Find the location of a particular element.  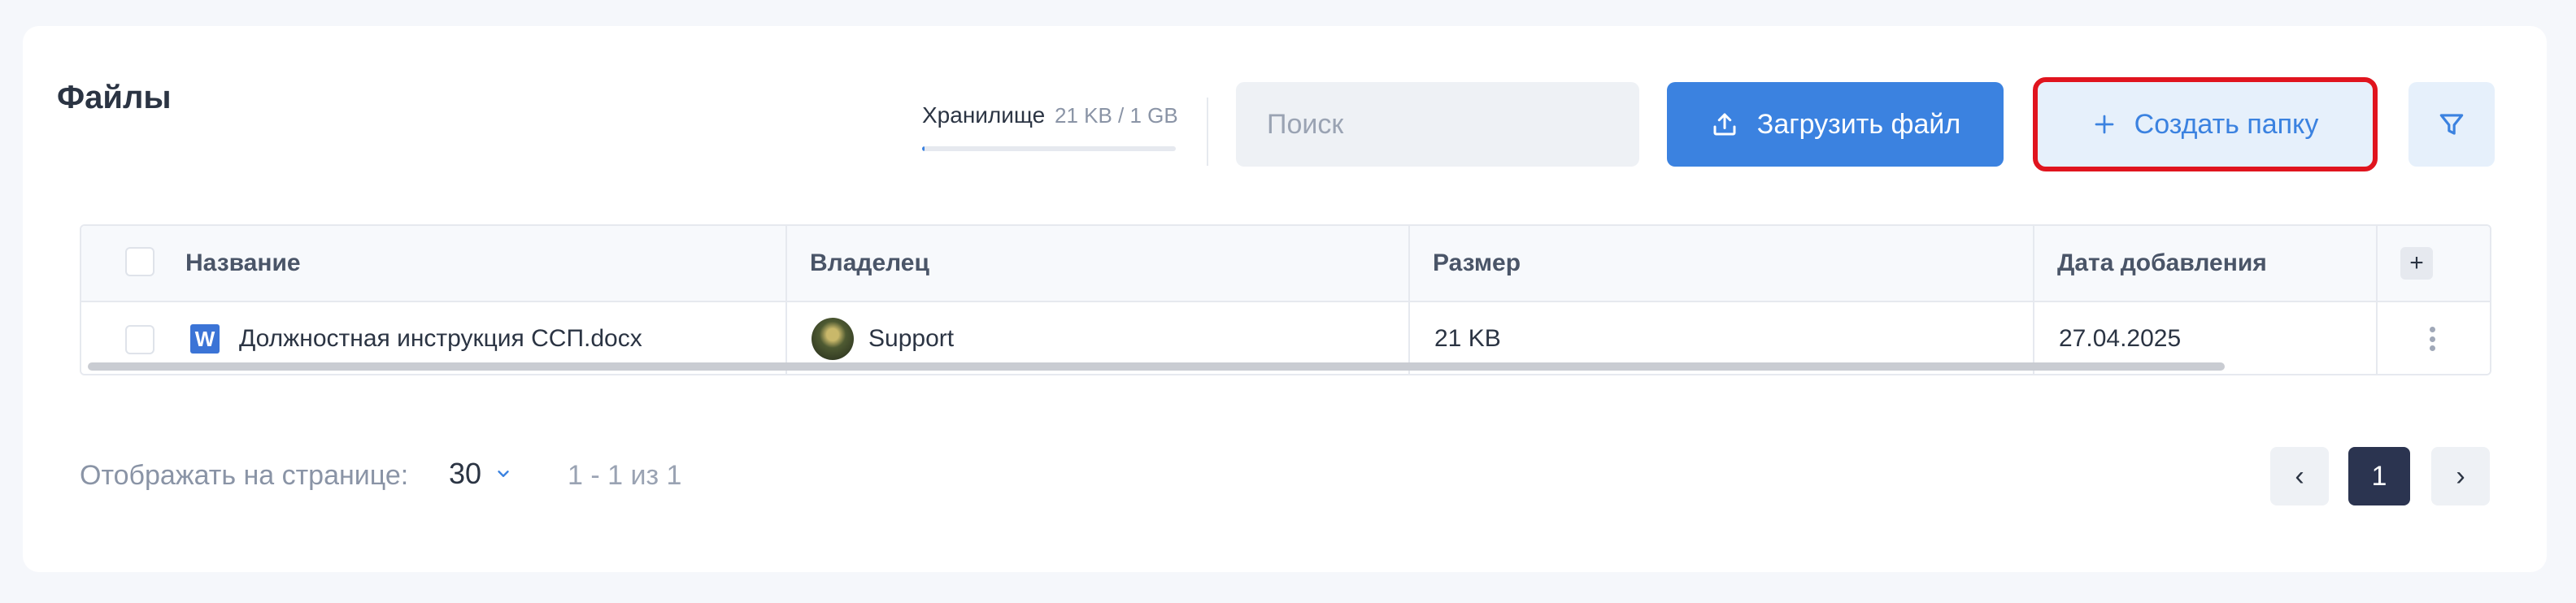

per-page-label: Отображать на странице: is located at coordinates (244, 475).